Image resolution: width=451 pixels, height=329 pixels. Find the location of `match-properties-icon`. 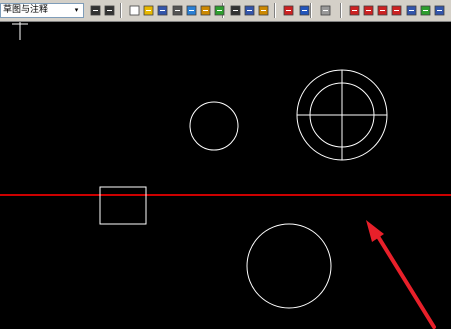

match-properties-icon is located at coordinates (95, 10).